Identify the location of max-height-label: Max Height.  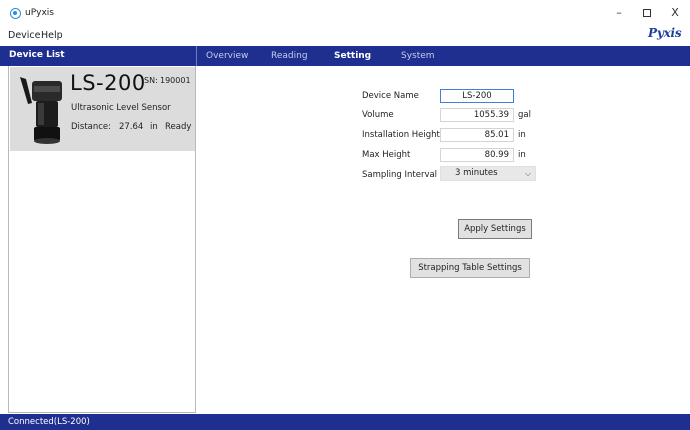
(386, 155).